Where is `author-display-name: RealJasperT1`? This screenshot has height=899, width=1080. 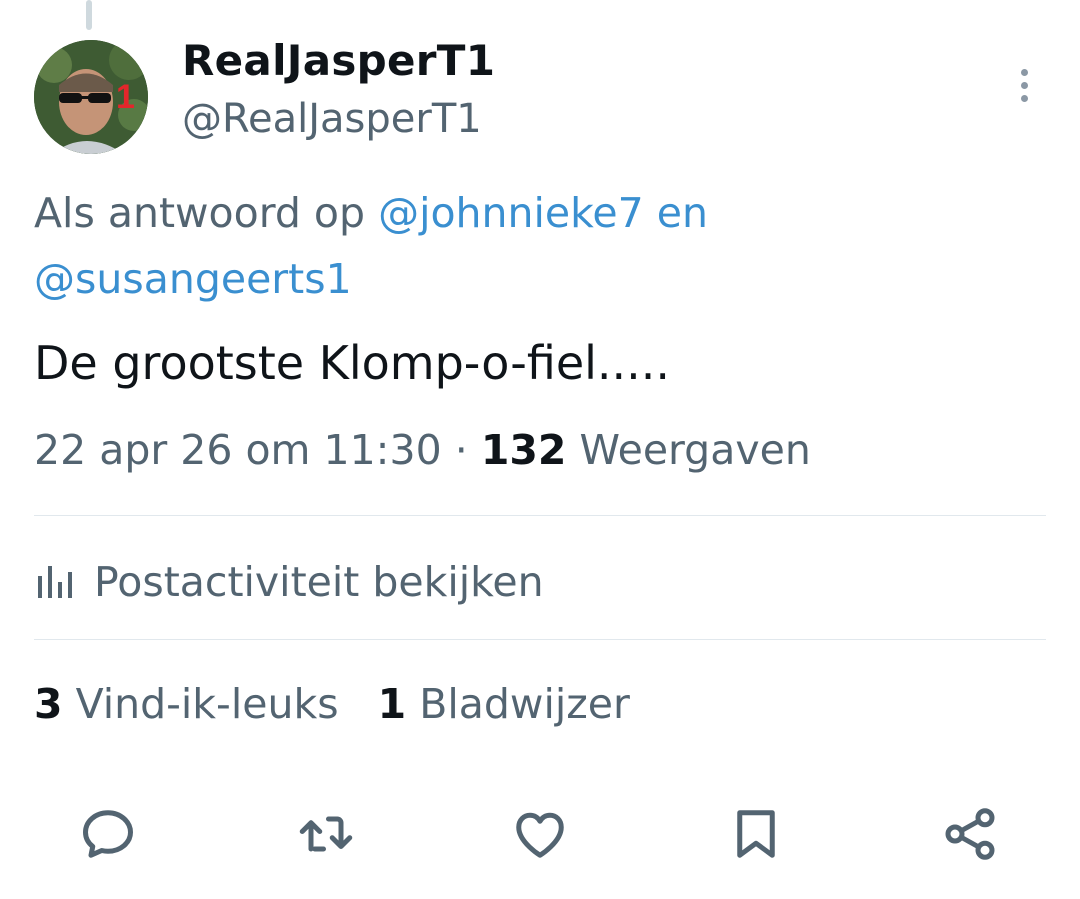
author-display-name: RealJasperT1 is located at coordinates (338, 60).